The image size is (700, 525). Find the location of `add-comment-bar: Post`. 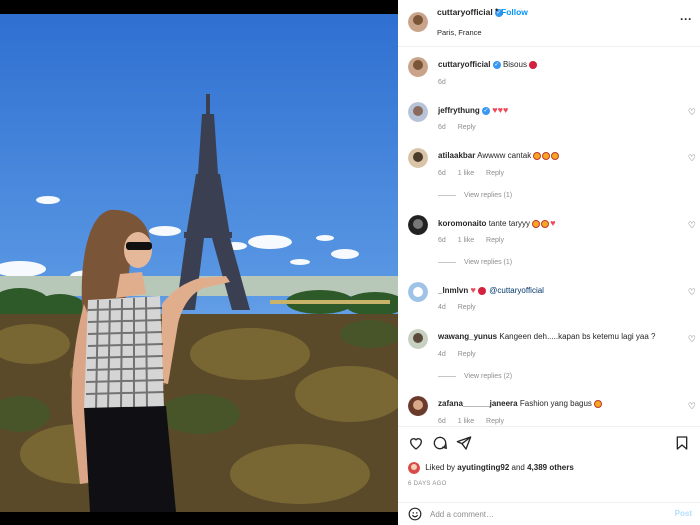

add-comment-bar: Post is located at coordinates (549, 513).